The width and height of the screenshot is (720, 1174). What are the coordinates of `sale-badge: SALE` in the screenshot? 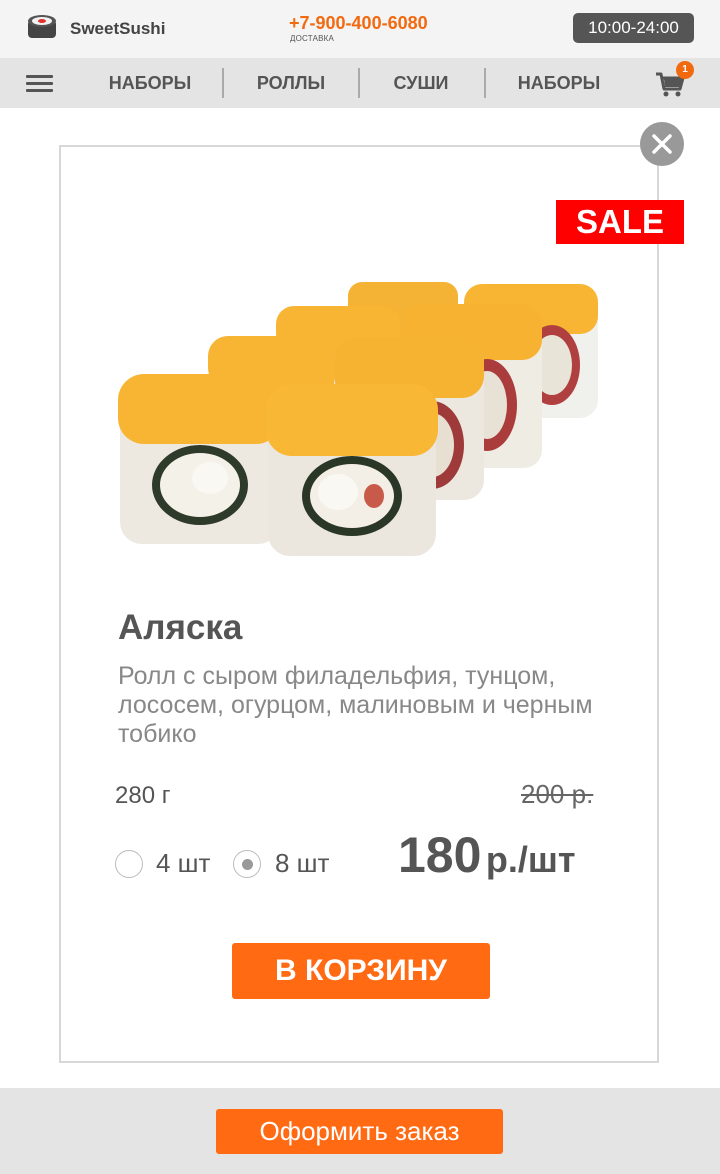 It's located at (620, 222).